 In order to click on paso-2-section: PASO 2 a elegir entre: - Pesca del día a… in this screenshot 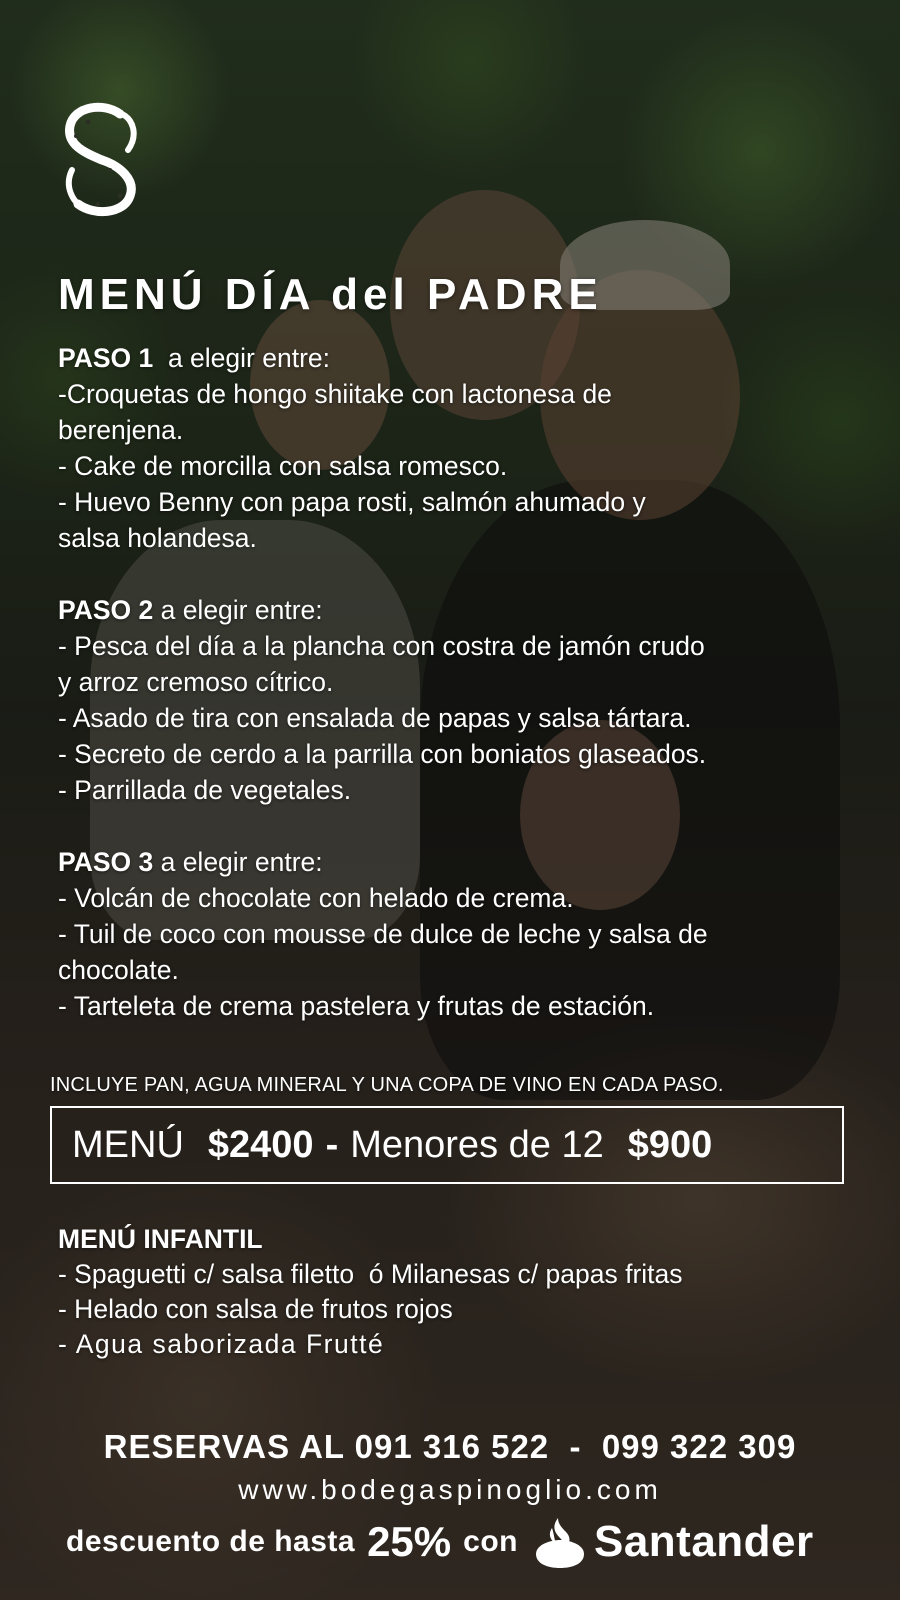, I will do `click(458, 700)`.